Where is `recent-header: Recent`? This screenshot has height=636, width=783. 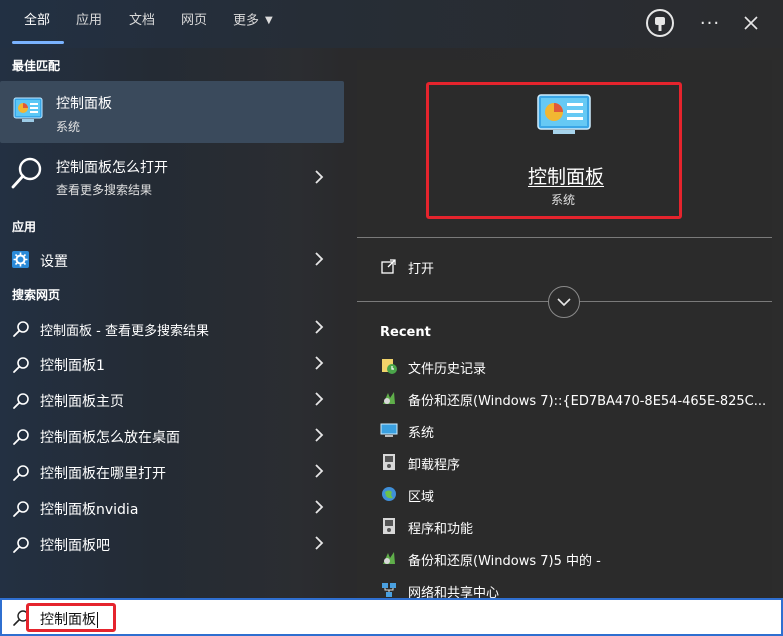
recent-header: Recent is located at coordinates (405, 332).